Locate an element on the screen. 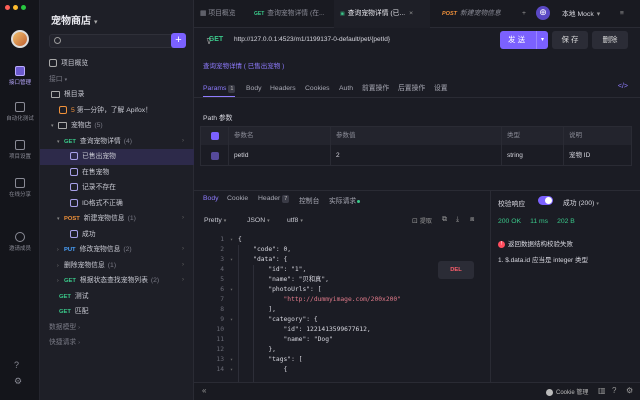 The image size is (640, 400). tree-section-models: 数据模型 › is located at coordinates (117, 328).